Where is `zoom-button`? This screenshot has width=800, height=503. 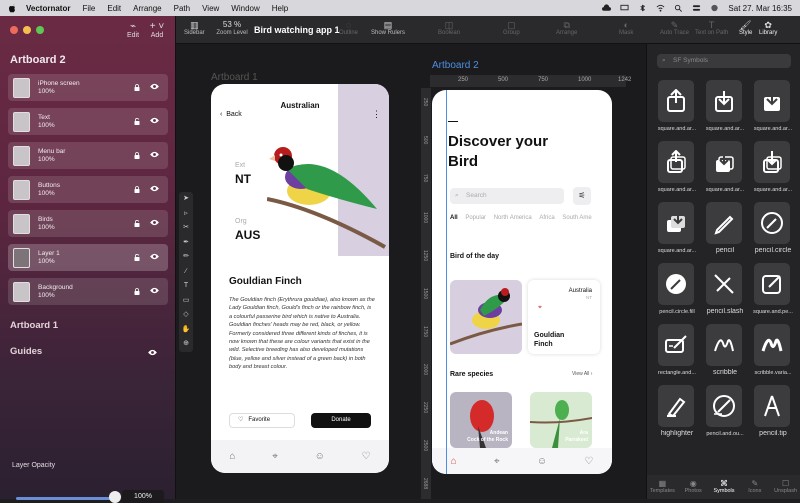 zoom-button is located at coordinates (40, 30).